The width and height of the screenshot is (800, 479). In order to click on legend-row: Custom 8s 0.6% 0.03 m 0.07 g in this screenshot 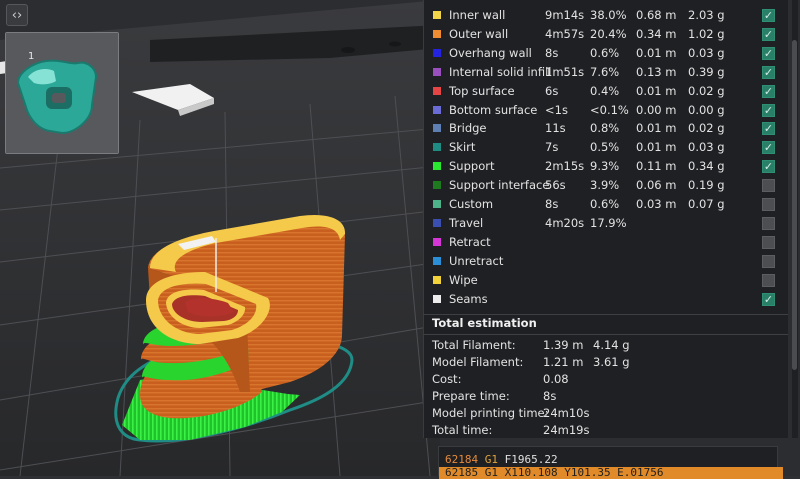, I will do `click(606, 204)`.